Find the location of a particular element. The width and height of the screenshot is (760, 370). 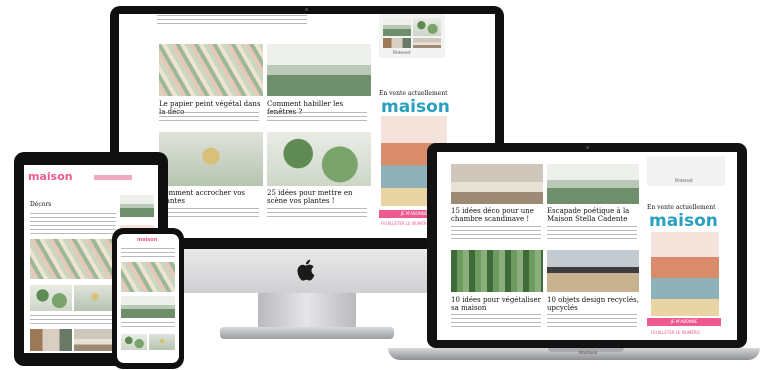

ipad-section-title: Décors is located at coordinates (41, 204).